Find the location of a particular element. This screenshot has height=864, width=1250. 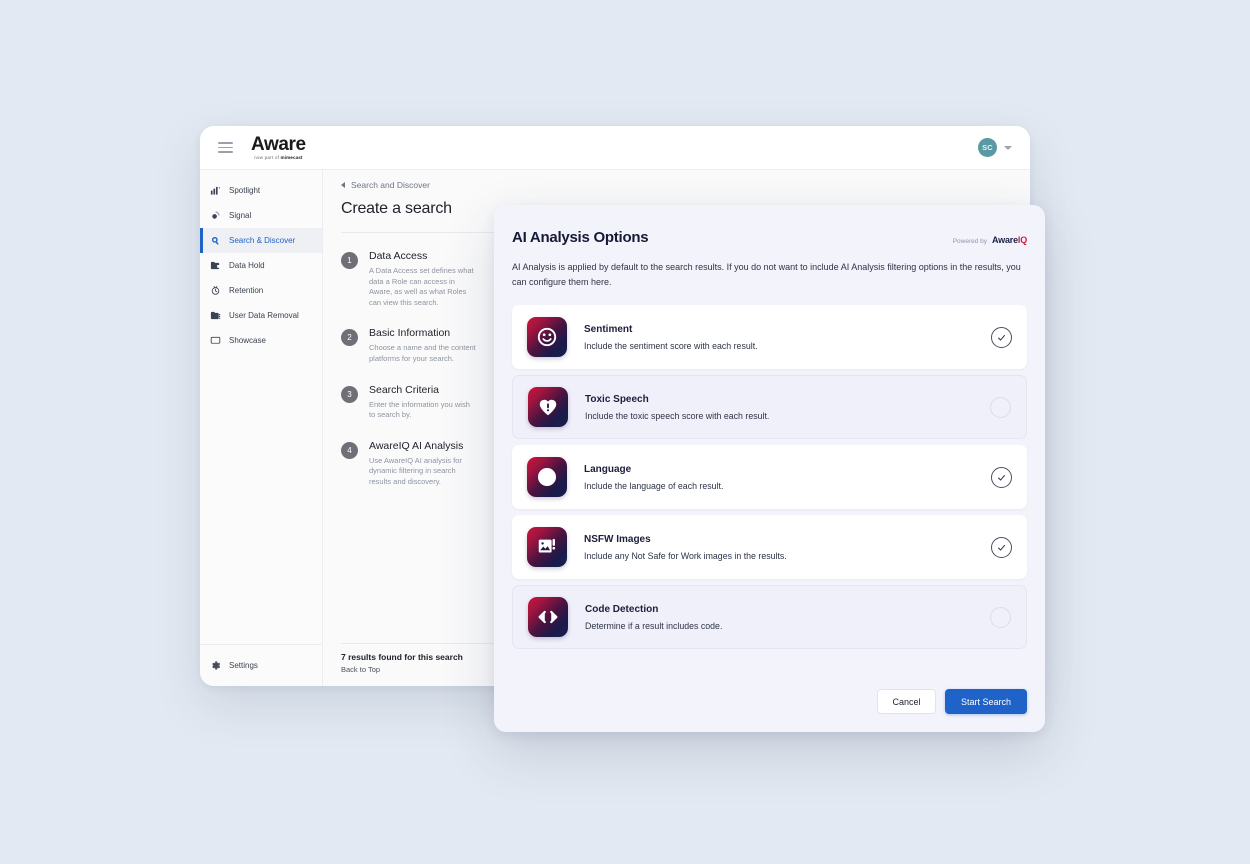

breadcrumb-label: Search and Discover is located at coordinates (390, 185).